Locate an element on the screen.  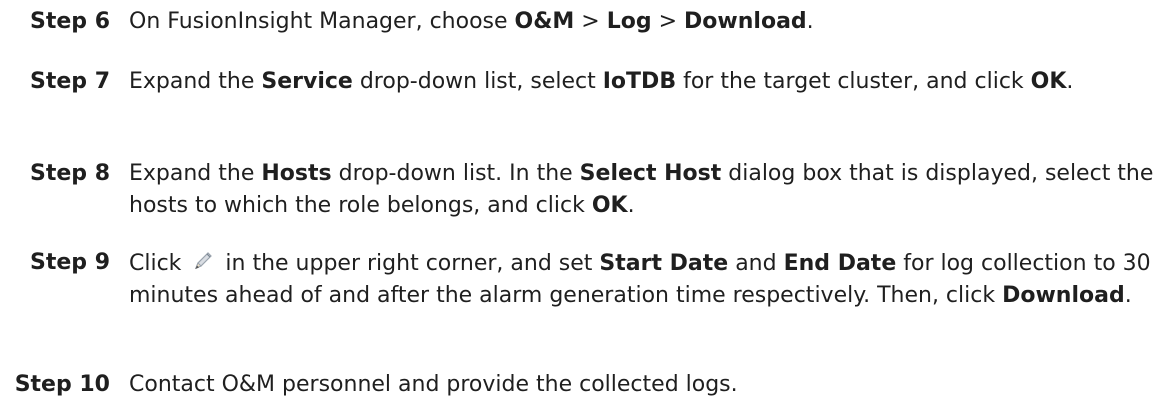
step-label: Step 7 is located at coordinates (70, 81).